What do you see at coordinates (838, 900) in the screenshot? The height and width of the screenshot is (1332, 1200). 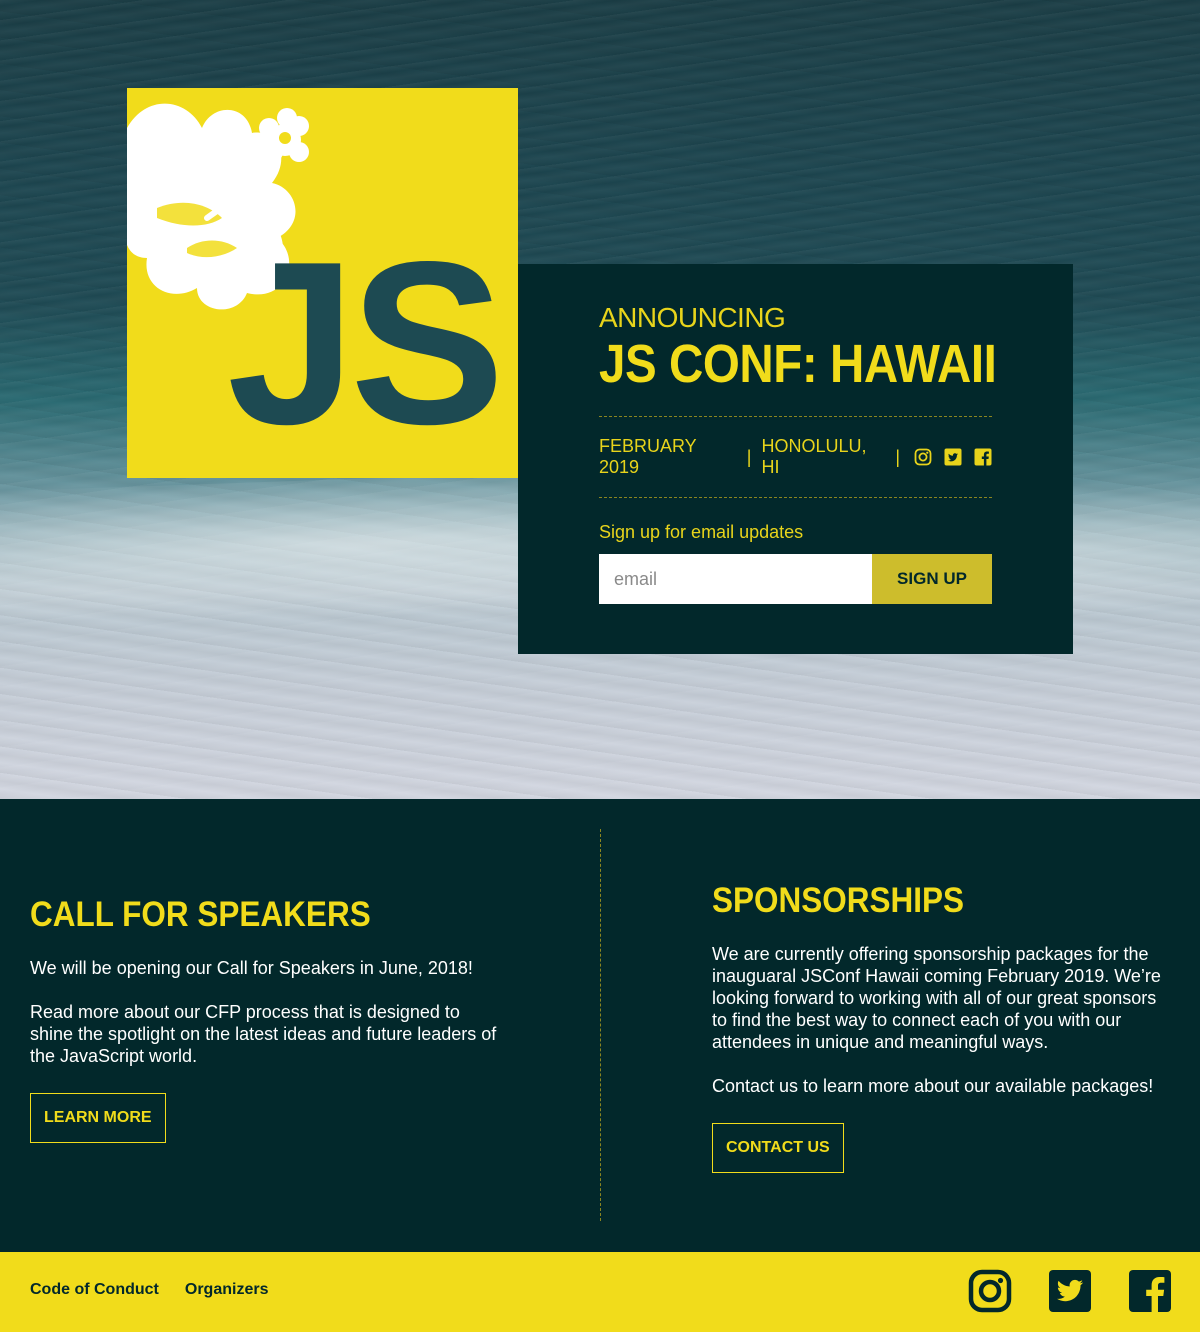 I see `sponsorships-title: SPONSORSHIPS` at bounding box center [838, 900].